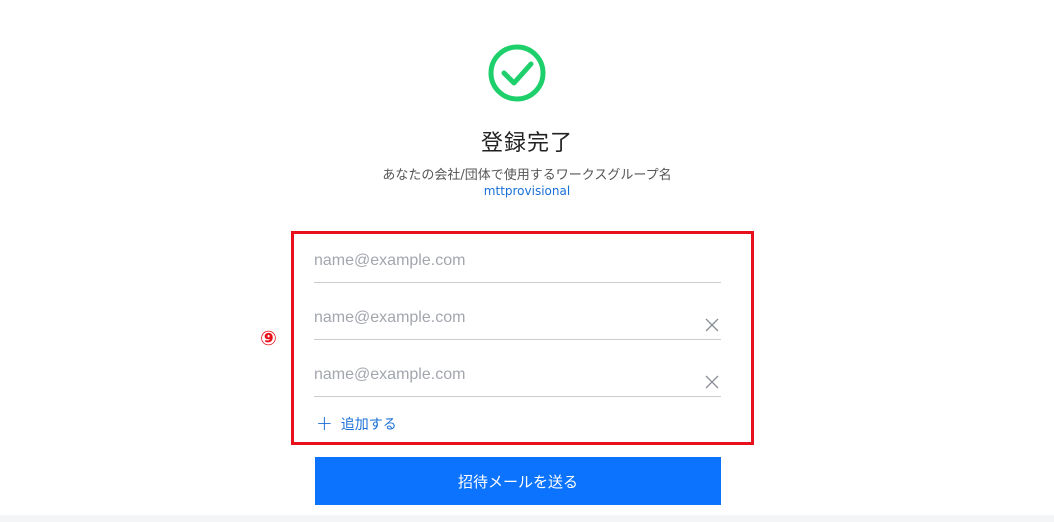 The height and width of the screenshot is (522, 1054). What do you see at coordinates (527, 191) in the screenshot?
I see `workspace-name: mttprovisional` at bounding box center [527, 191].